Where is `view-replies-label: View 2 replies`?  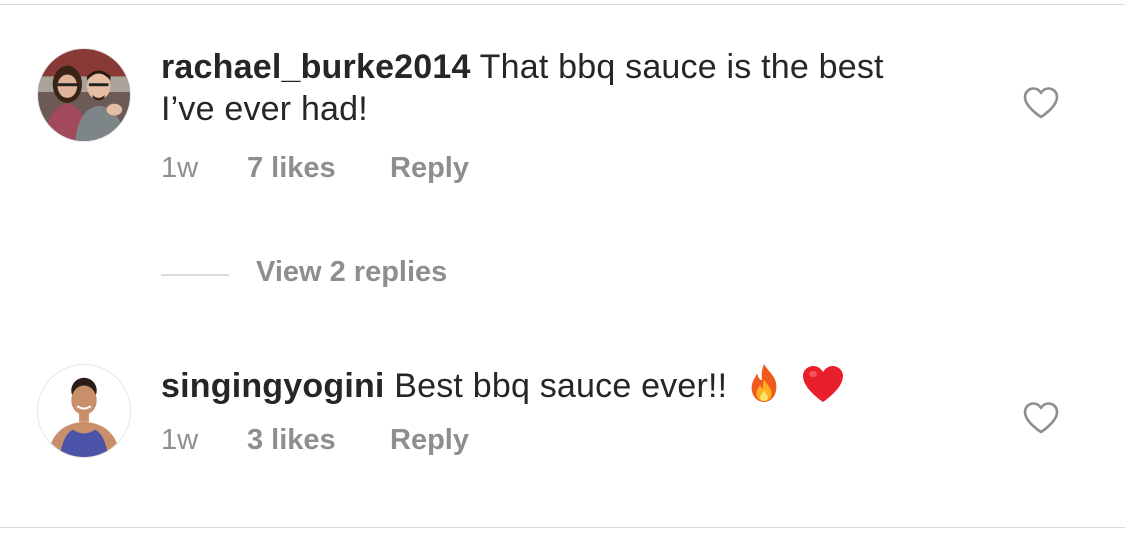 view-replies-label: View 2 replies is located at coordinates (351, 272).